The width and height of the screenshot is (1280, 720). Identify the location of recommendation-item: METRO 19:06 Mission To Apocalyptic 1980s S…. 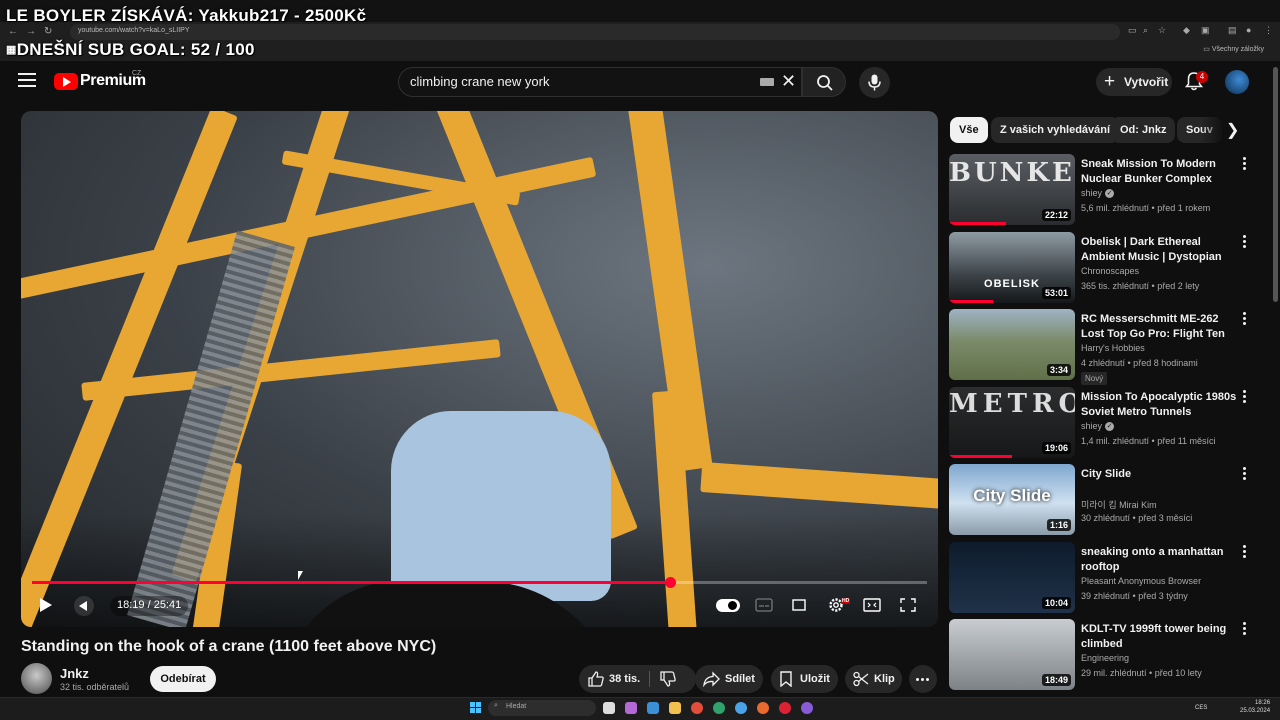
(1104, 422).